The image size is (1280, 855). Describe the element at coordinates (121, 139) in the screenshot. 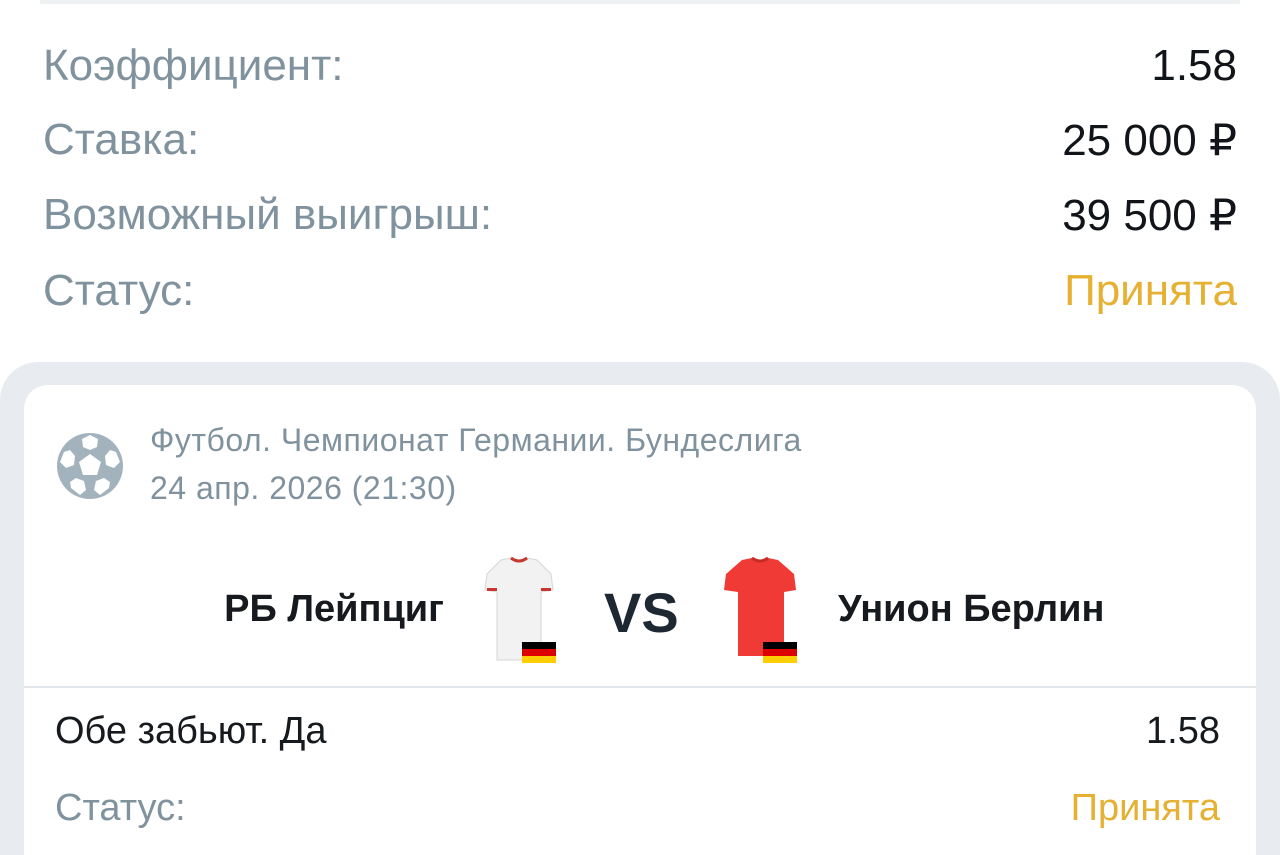

I see `stake-label: Ставка:` at that location.